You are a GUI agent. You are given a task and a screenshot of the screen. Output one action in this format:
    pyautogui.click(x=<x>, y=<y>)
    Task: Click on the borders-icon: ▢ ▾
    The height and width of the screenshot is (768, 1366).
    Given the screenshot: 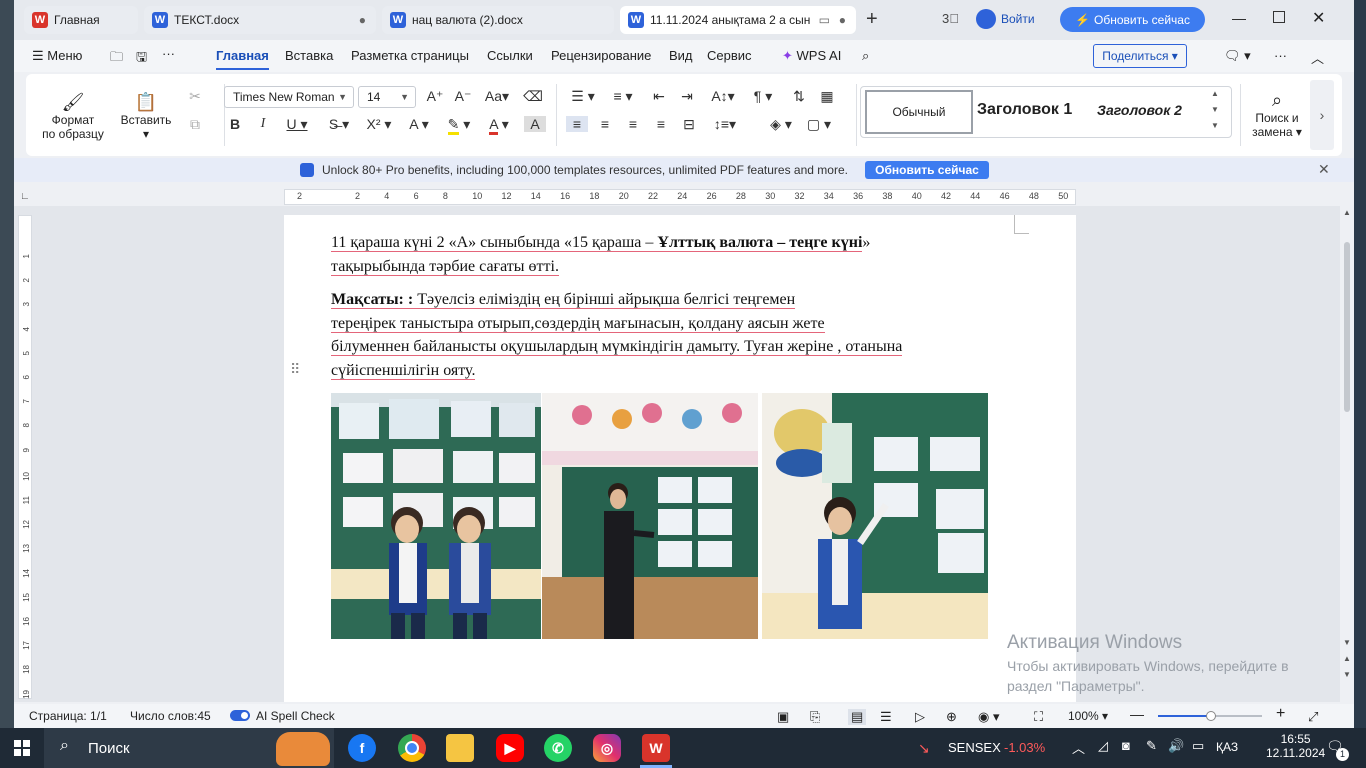 What is the action you would take?
    pyautogui.click(x=819, y=124)
    